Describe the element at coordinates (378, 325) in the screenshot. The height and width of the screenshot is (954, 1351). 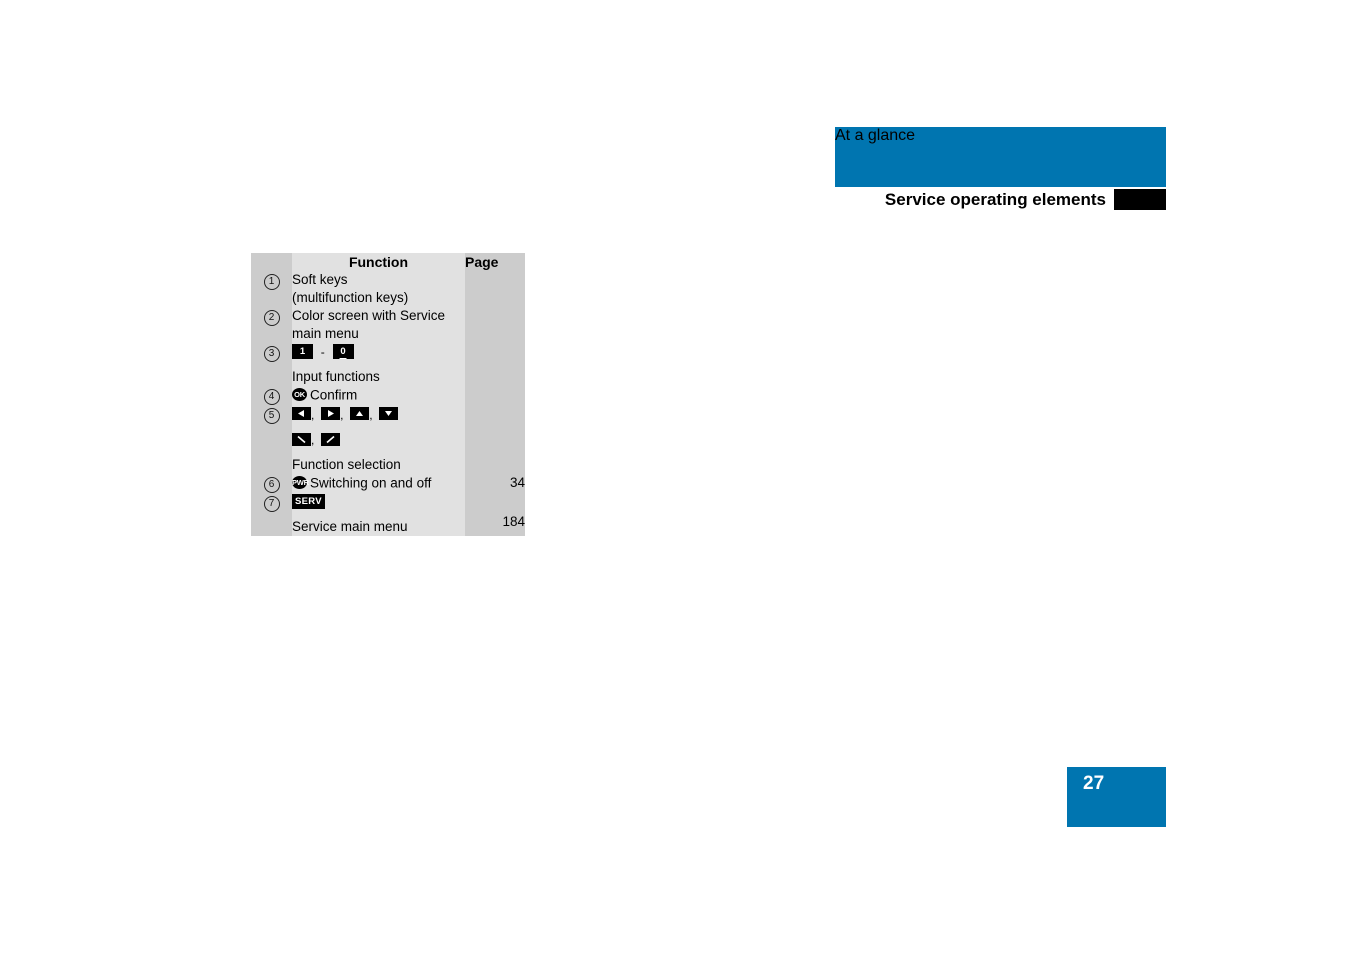
I see `row-function-cell: Color screen with Service main menu` at that location.